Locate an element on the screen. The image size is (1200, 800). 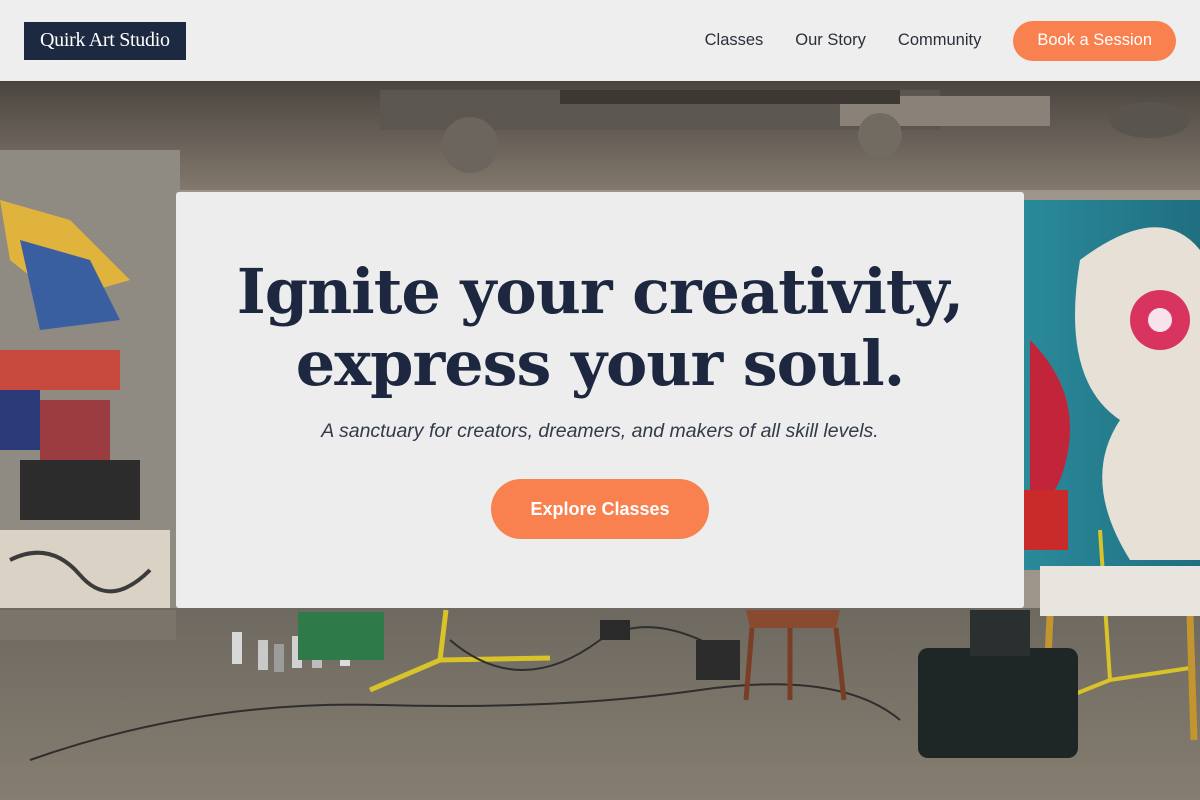
book-session-button: Book a Session is located at coordinates (1094, 40).